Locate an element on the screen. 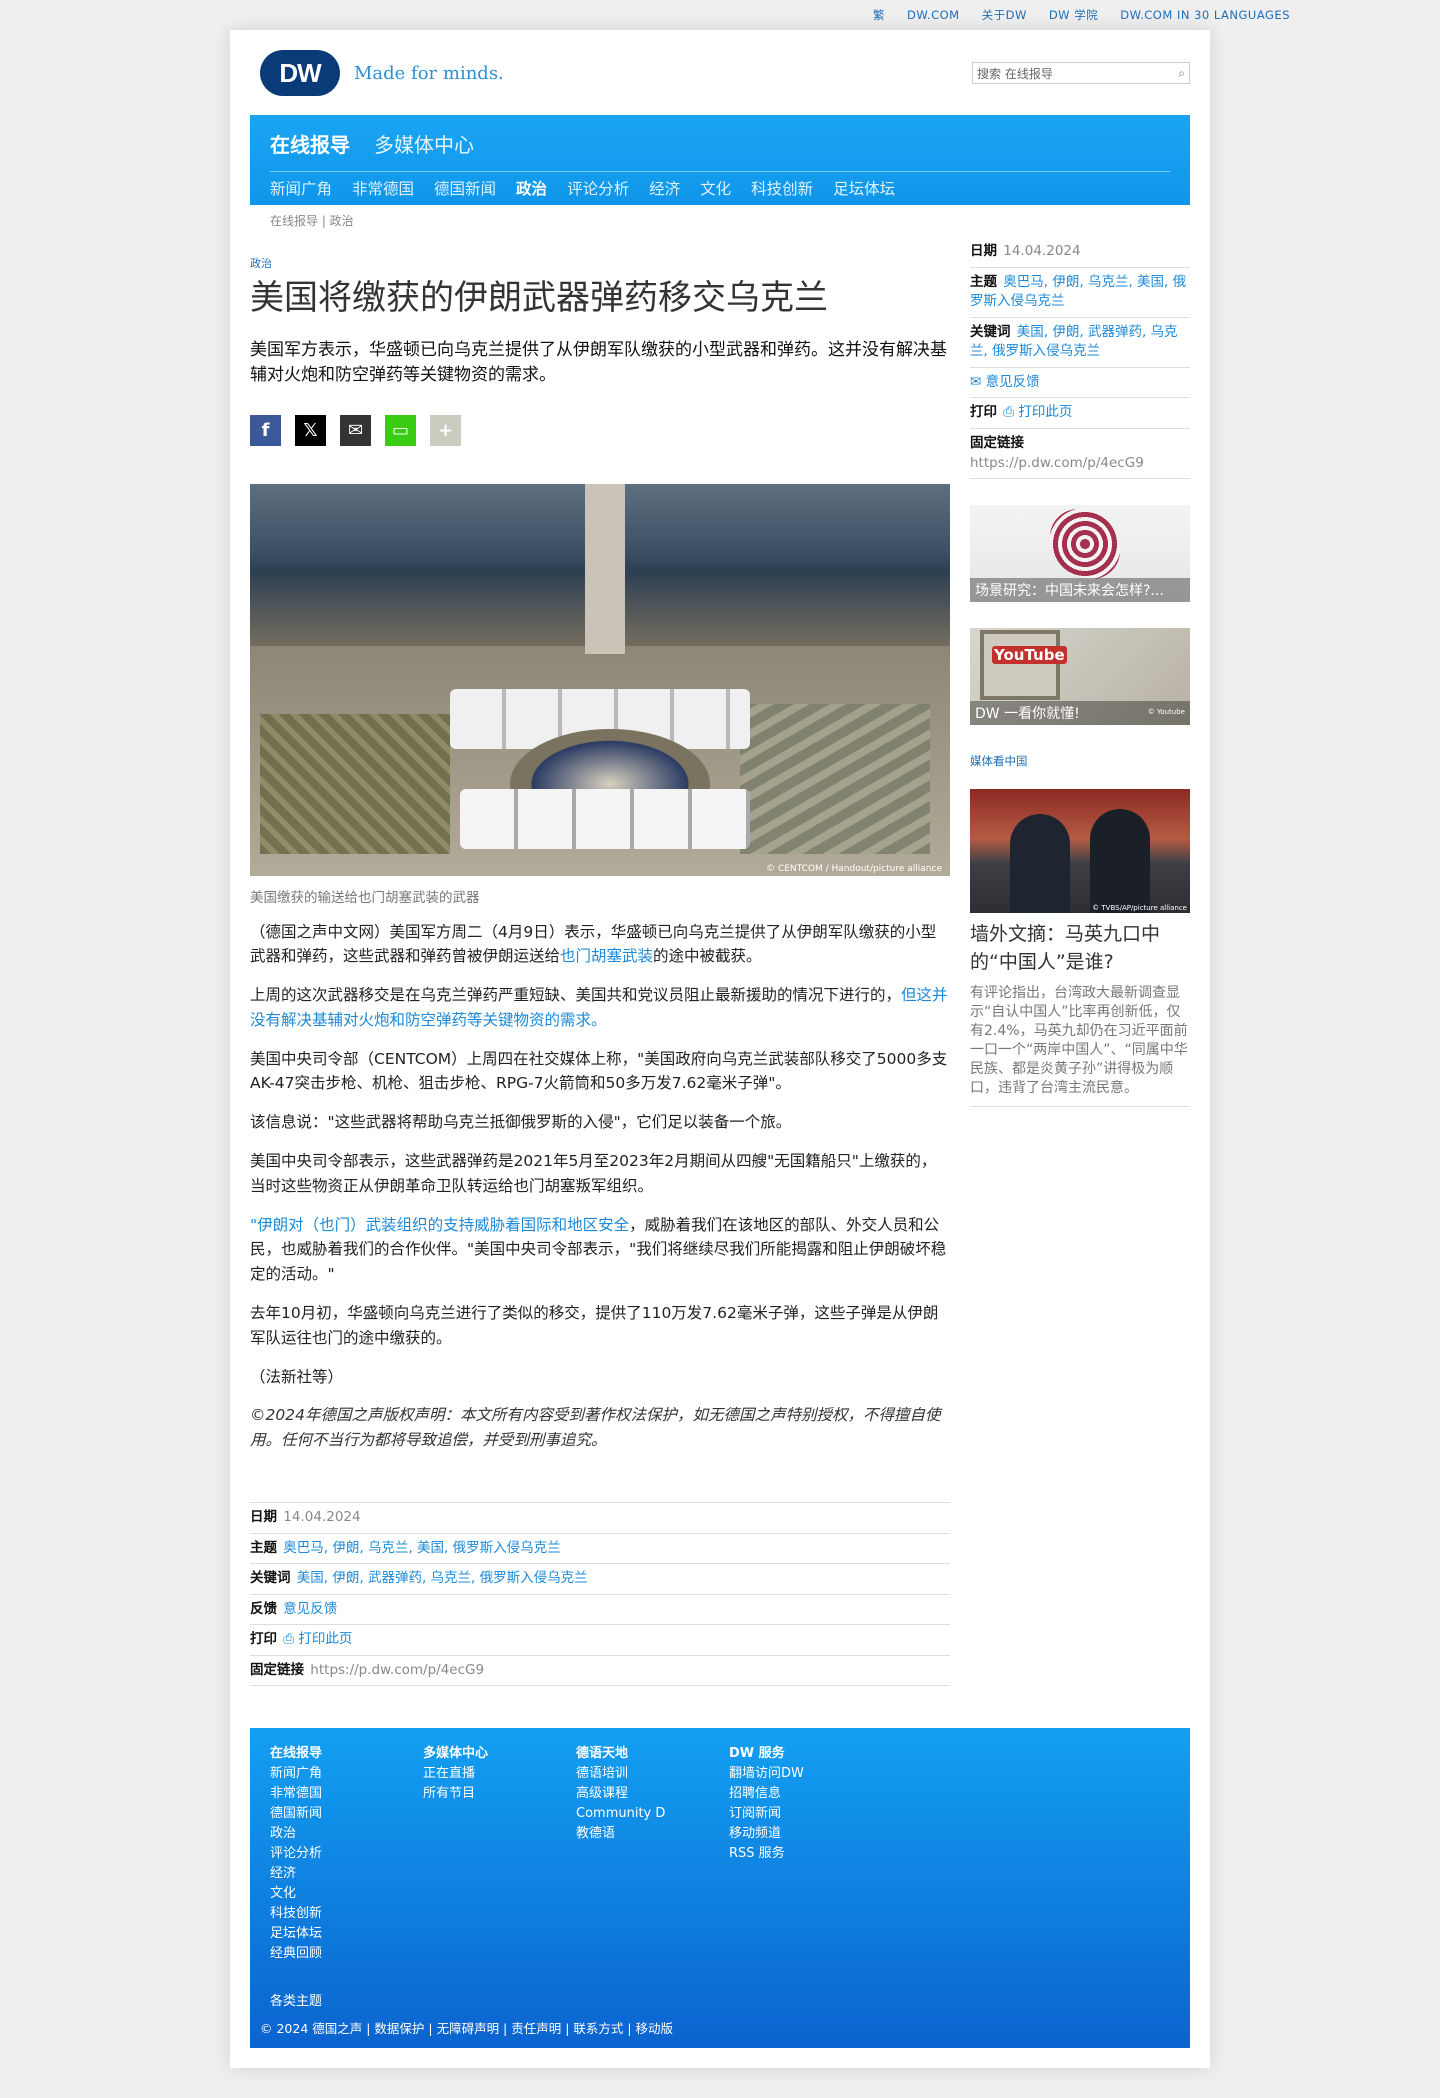 The height and width of the screenshot is (2098, 1440). top-link-dwcom: DW.COM is located at coordinates (933, 15).